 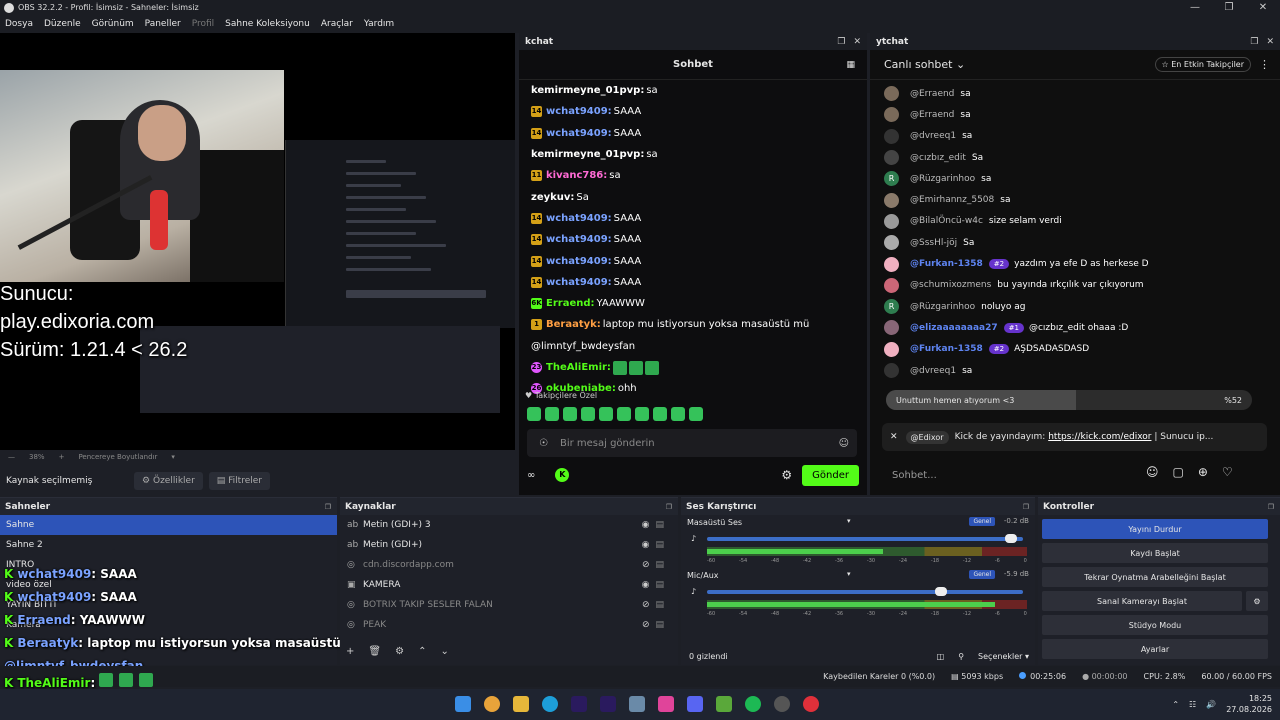 What do you see at coordinates (933, 371) in the screenshot?
I see `ytchat-username: @dvreeq1` at bounding box center [933, 371].